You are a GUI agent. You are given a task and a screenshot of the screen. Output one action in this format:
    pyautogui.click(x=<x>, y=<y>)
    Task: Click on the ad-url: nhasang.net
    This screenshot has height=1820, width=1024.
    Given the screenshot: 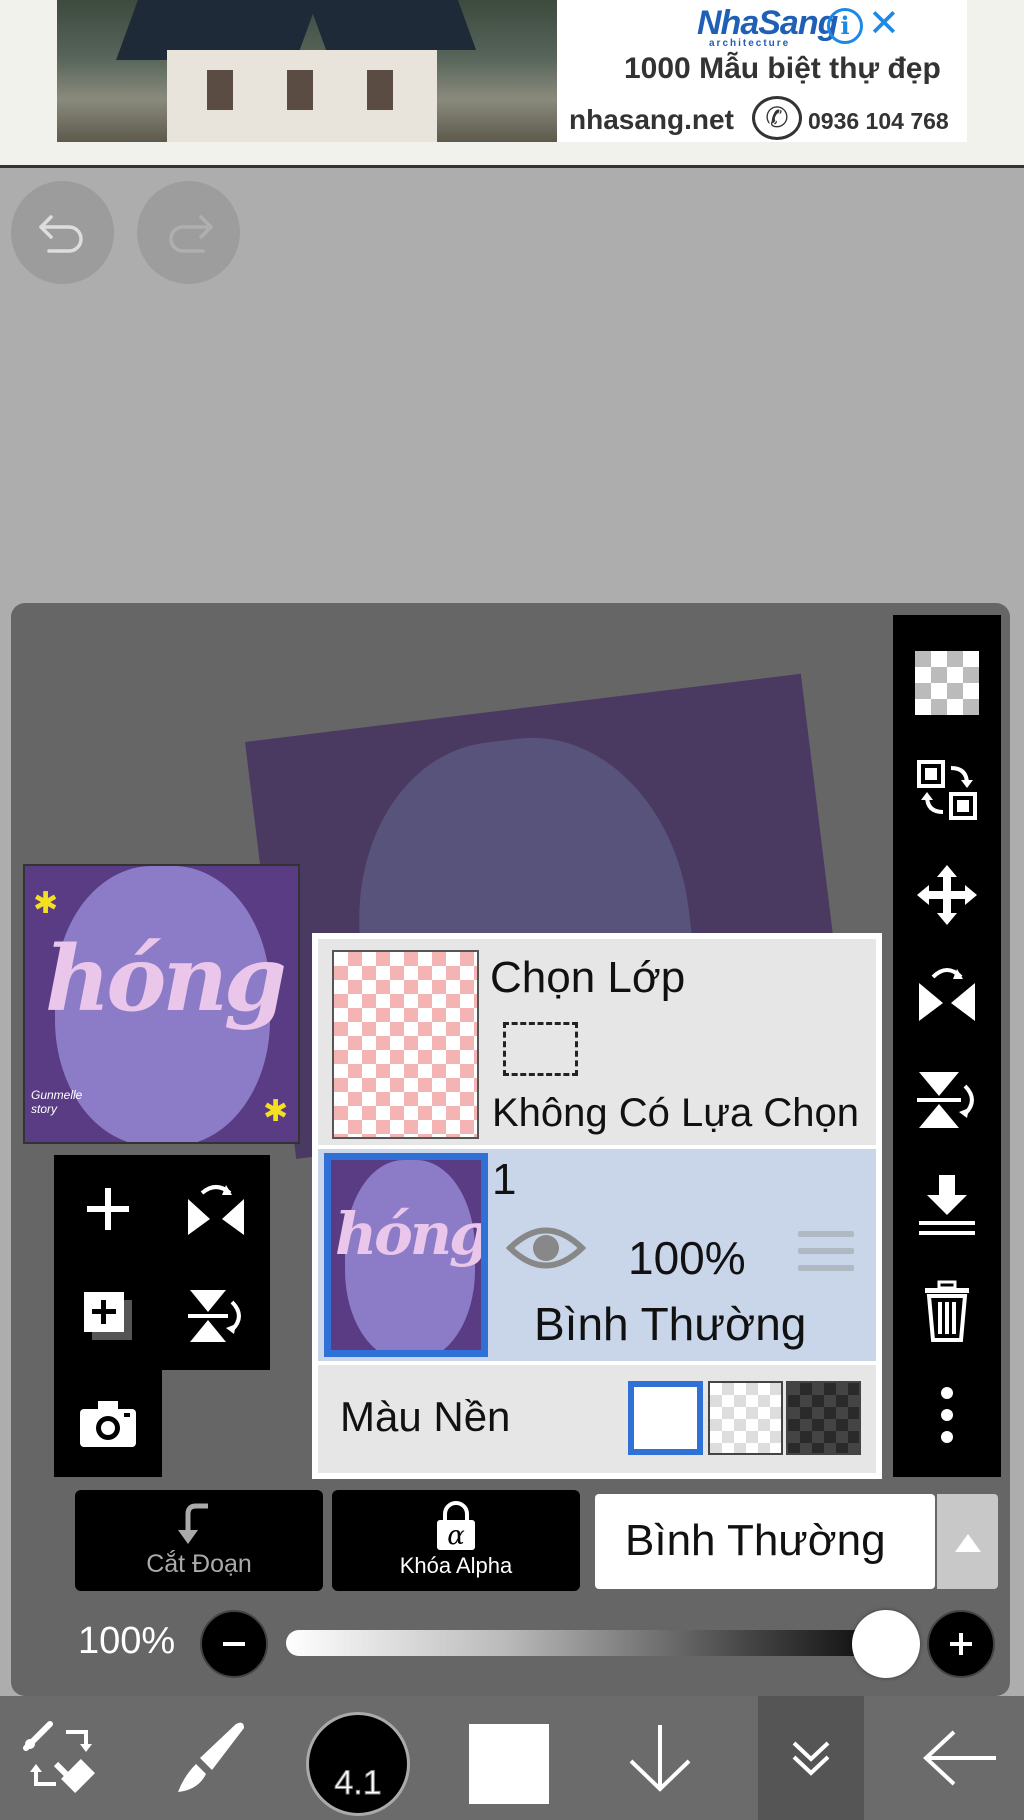 What is the action you would take?
    pyautogui.click(x=651, y=119)
    